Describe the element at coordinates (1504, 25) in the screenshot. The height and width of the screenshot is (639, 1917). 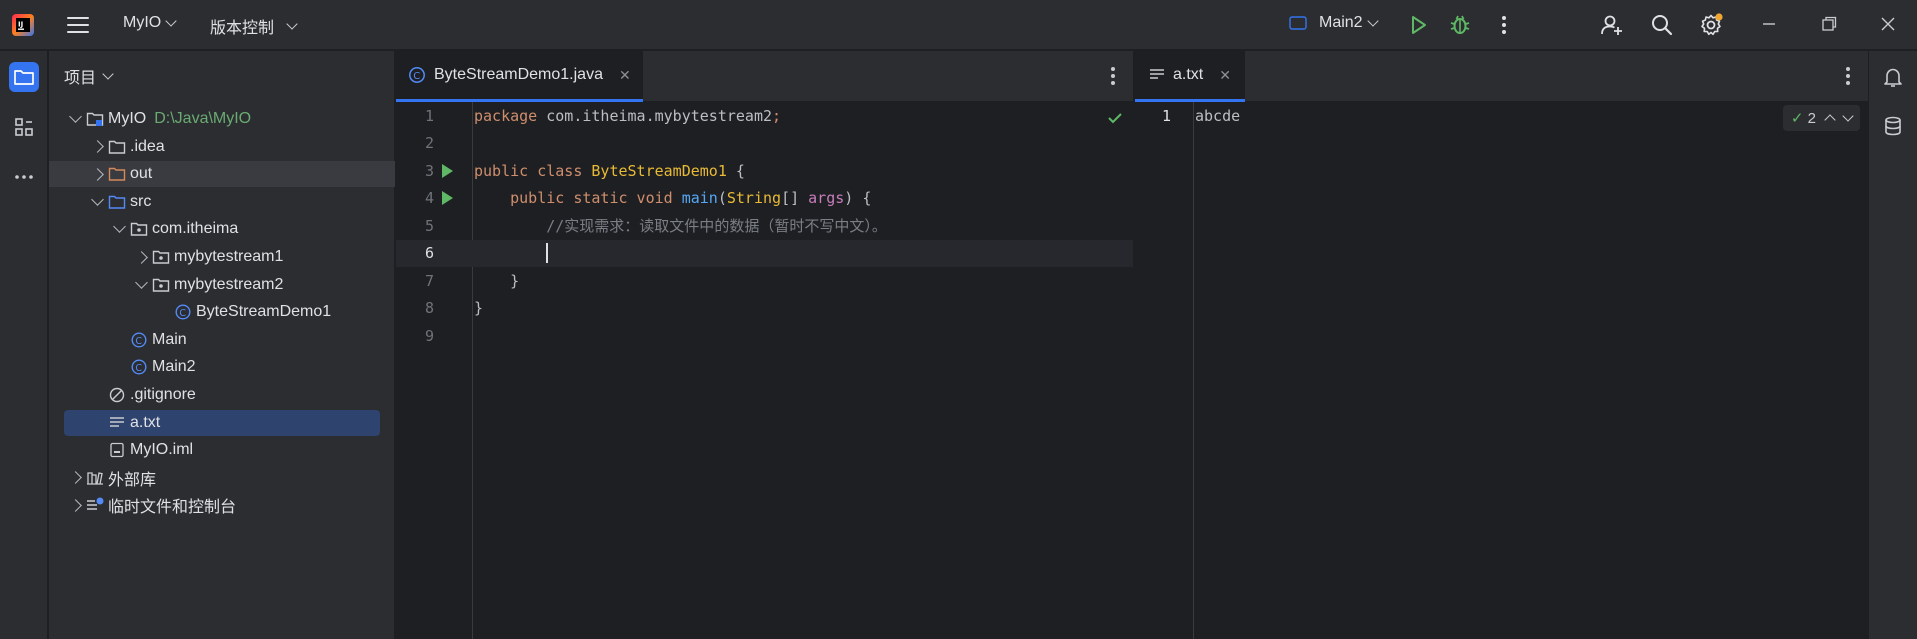
I see `more-actions-icon` at that location.